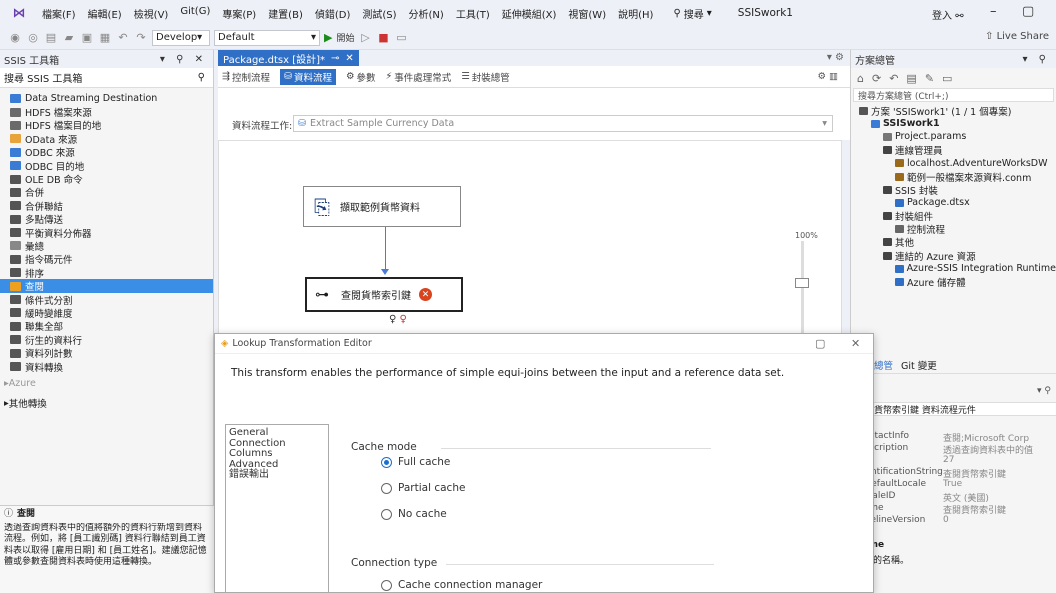 This screenshot has width=1056, height=593. What do you see at coordinates (957, 136) in the screenshot?
I see `solution-tree-item: Project.params` at bounding box center [957, 136].